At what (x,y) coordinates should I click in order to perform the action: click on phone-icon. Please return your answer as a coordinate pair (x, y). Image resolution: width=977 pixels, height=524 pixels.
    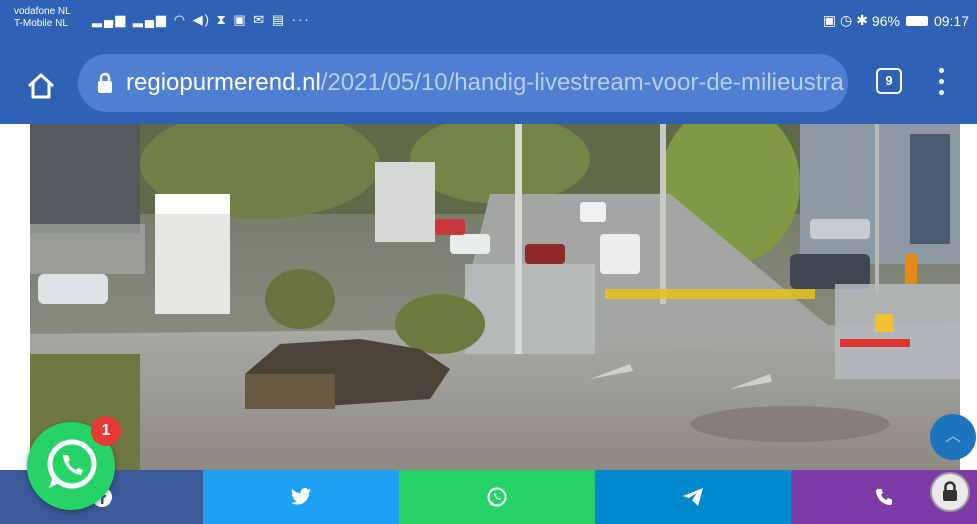
    Looking at the image, I should click on (884, 497).